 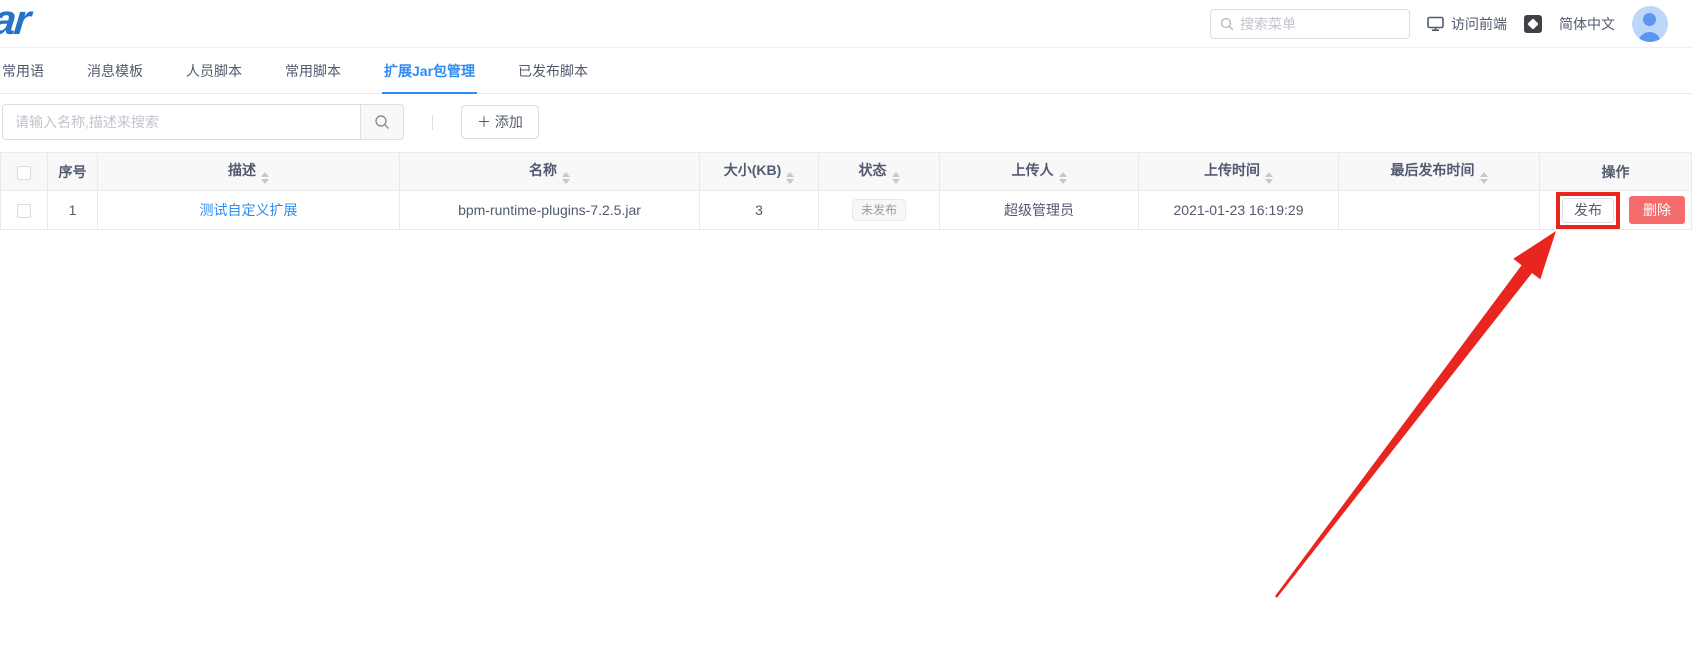 I want to click on tab-message-templates: 消息模板, so click(x=115, y=70).